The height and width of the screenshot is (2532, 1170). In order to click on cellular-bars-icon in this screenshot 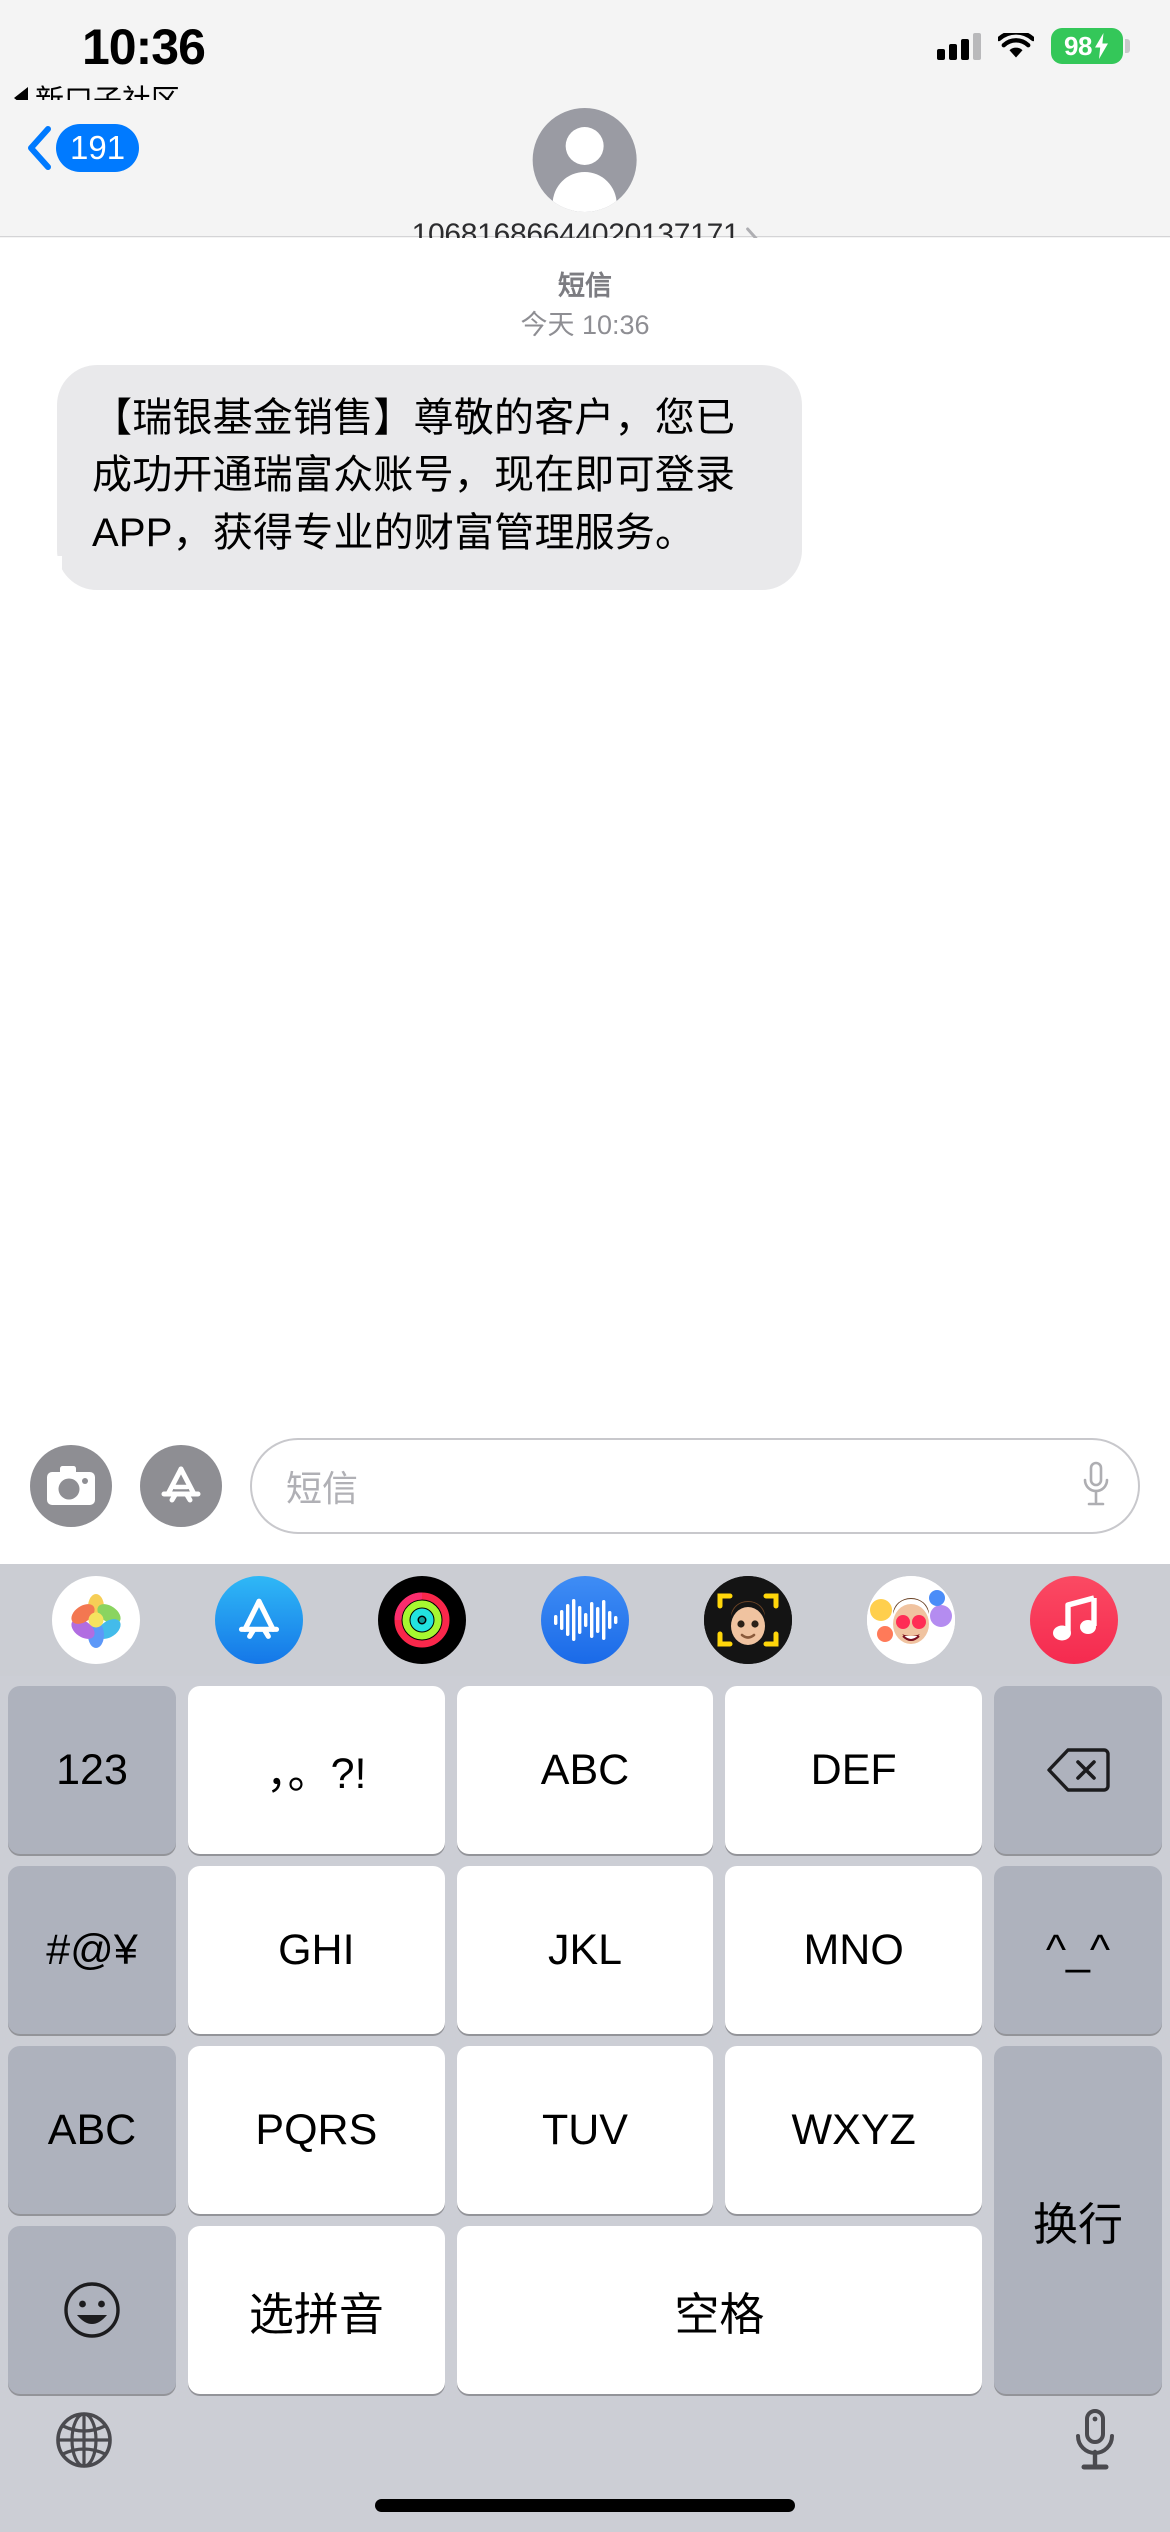, I will do `click(959, 46)`.